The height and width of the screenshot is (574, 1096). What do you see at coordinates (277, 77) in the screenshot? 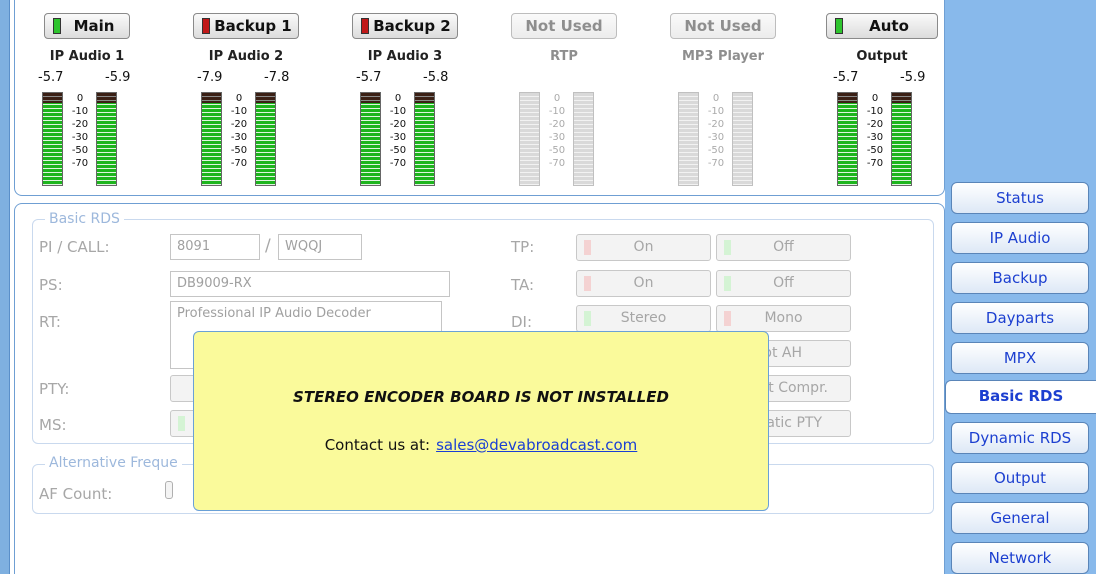
I see `right-level-readout: -7.8` at bounding box center [277, 77].